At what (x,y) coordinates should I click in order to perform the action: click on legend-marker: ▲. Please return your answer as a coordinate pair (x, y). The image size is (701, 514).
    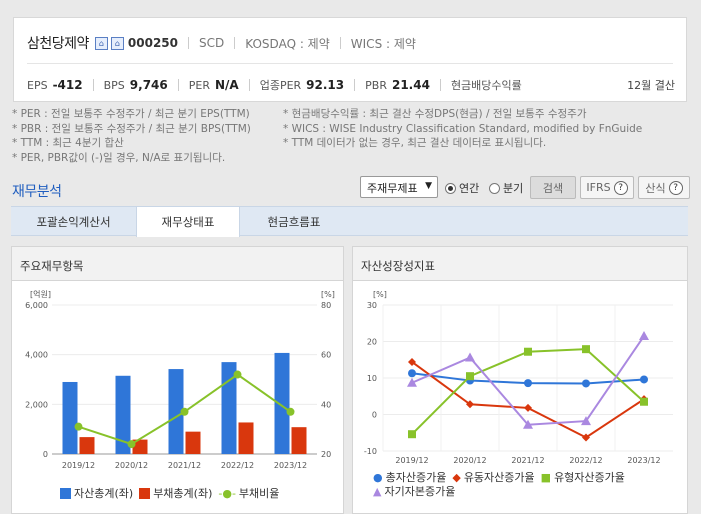
    Looking at the image, I should click on (377, 491).